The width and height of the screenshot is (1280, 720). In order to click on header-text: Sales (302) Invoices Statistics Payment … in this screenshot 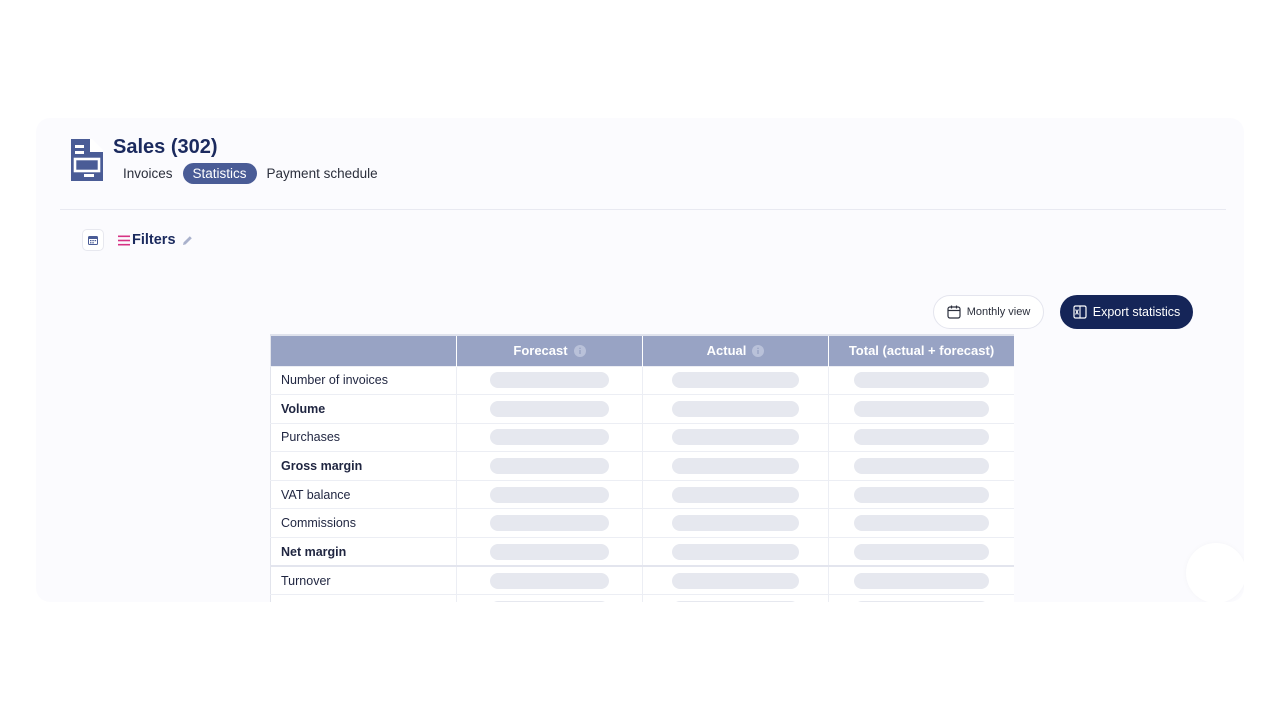, I will do `click(250, 160)`.